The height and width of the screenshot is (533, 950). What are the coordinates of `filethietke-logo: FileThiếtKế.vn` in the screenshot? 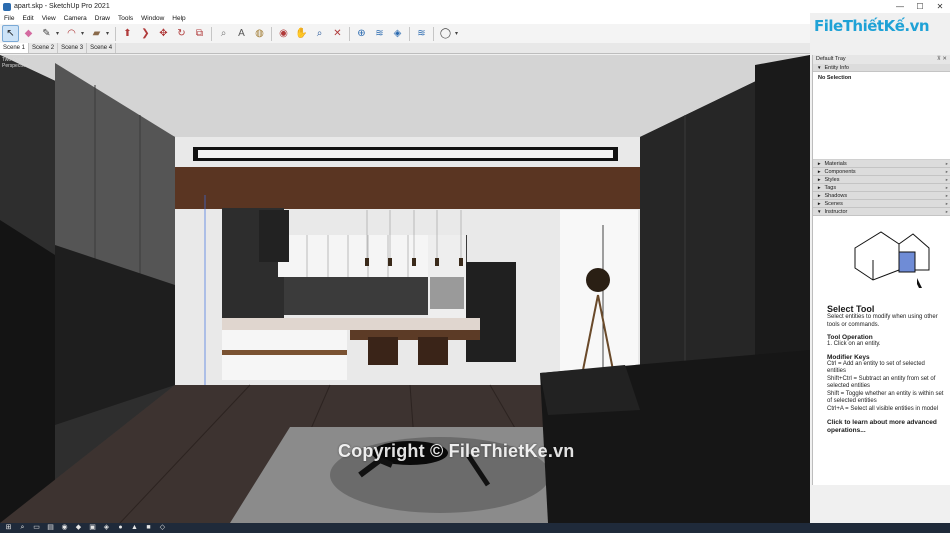 It's located at (872, 26).